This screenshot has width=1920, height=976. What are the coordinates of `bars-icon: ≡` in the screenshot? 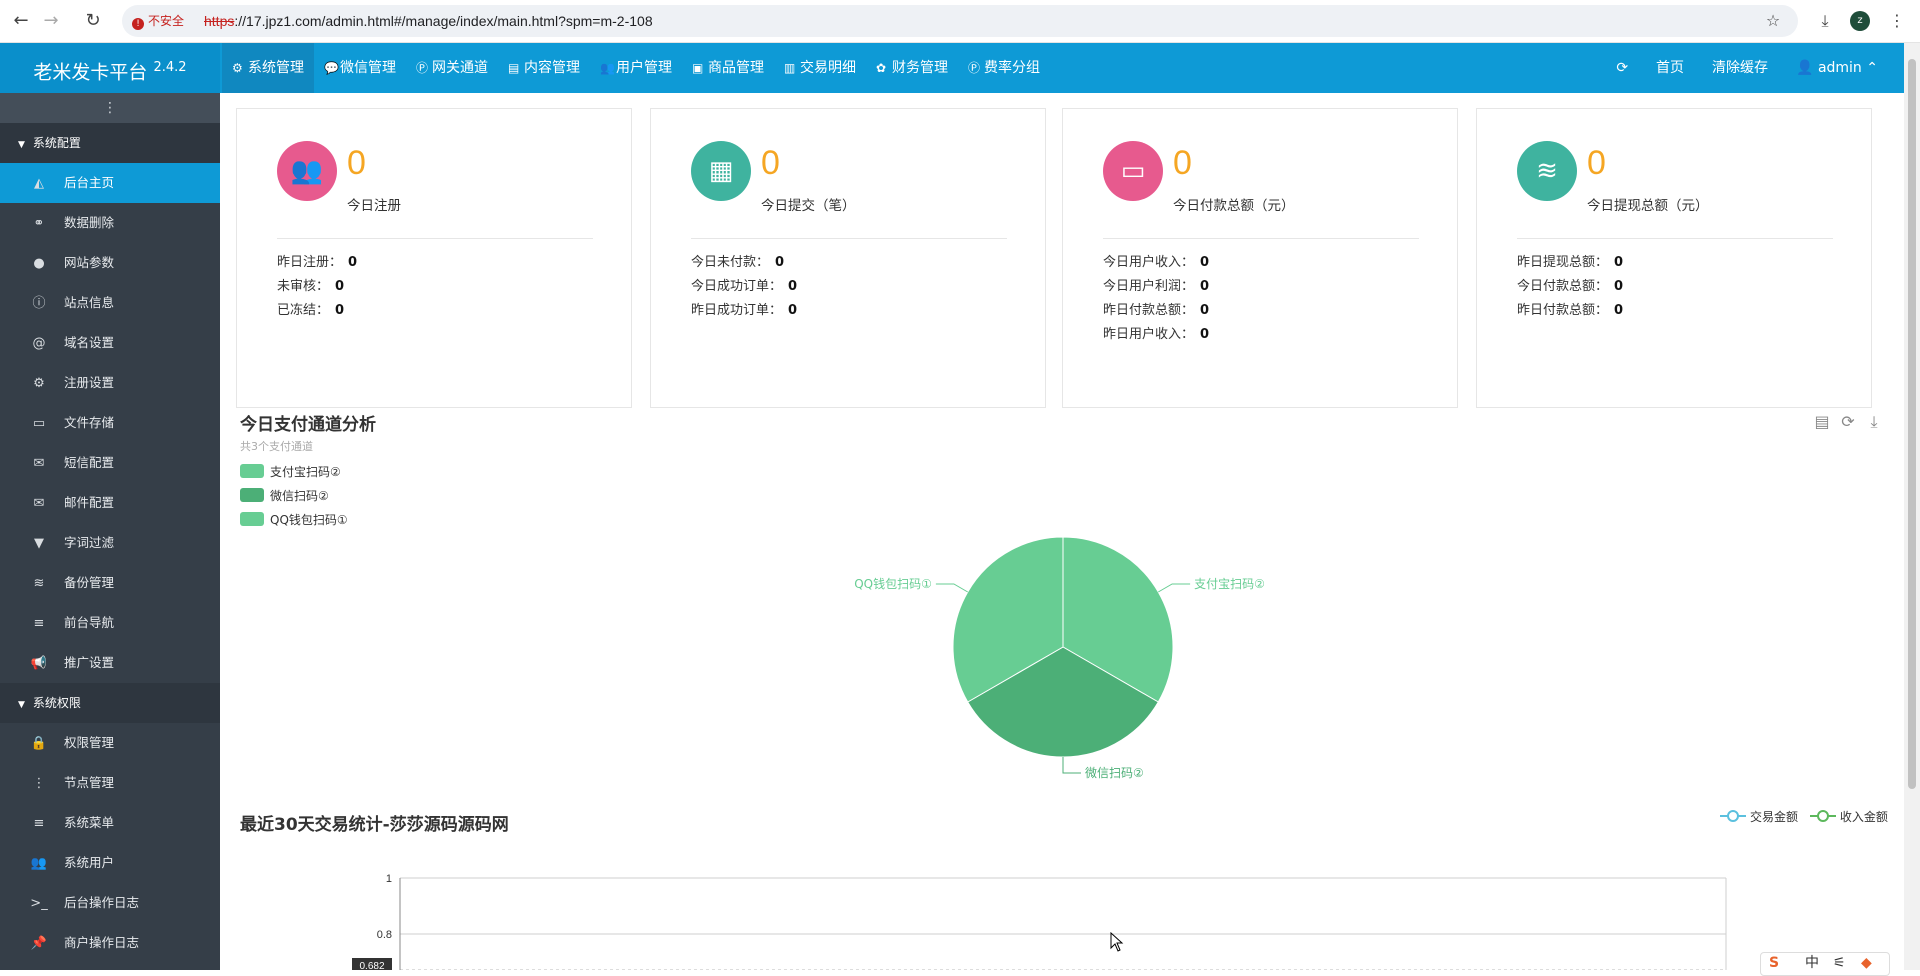 It's located at (39, 623).